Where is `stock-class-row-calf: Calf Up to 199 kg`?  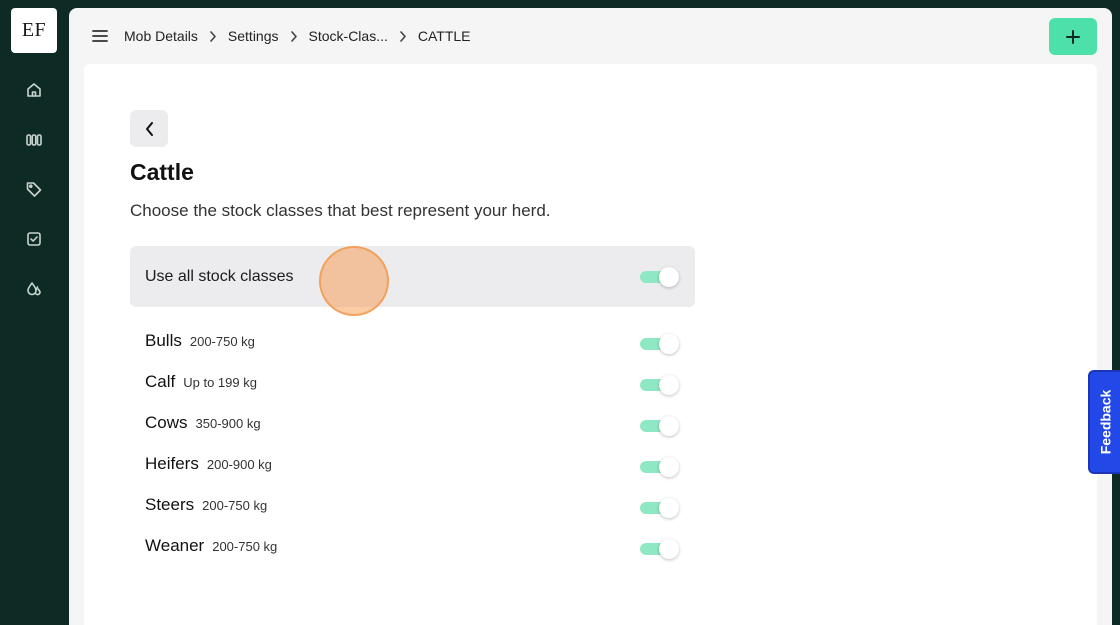 stock-class-row-calf: Calf Up to 199 kg is located at coordinates (412, 383).